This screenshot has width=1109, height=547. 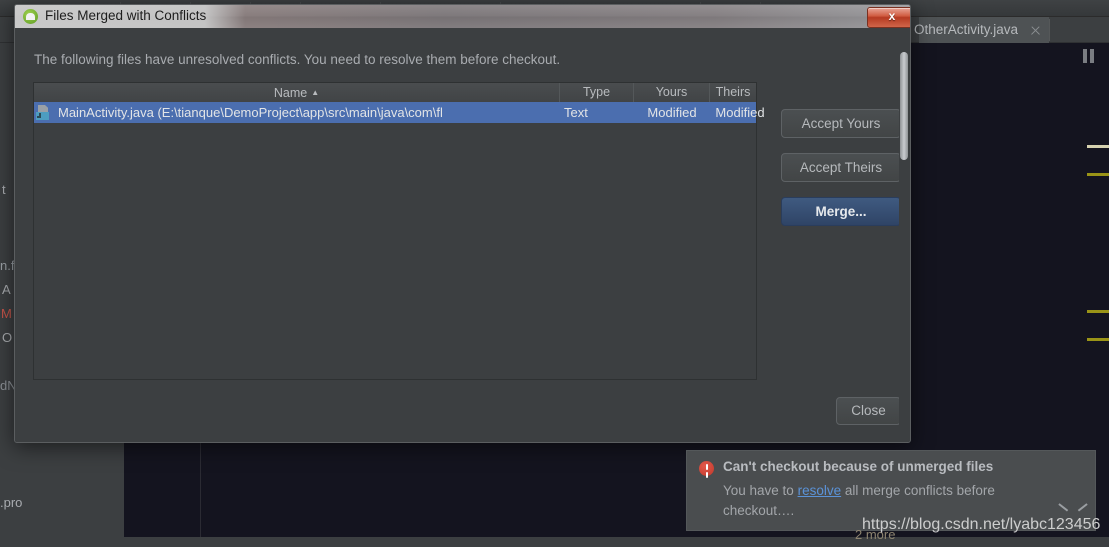 I want to click on resolve-link: resolve, so click(x=820, y=490).